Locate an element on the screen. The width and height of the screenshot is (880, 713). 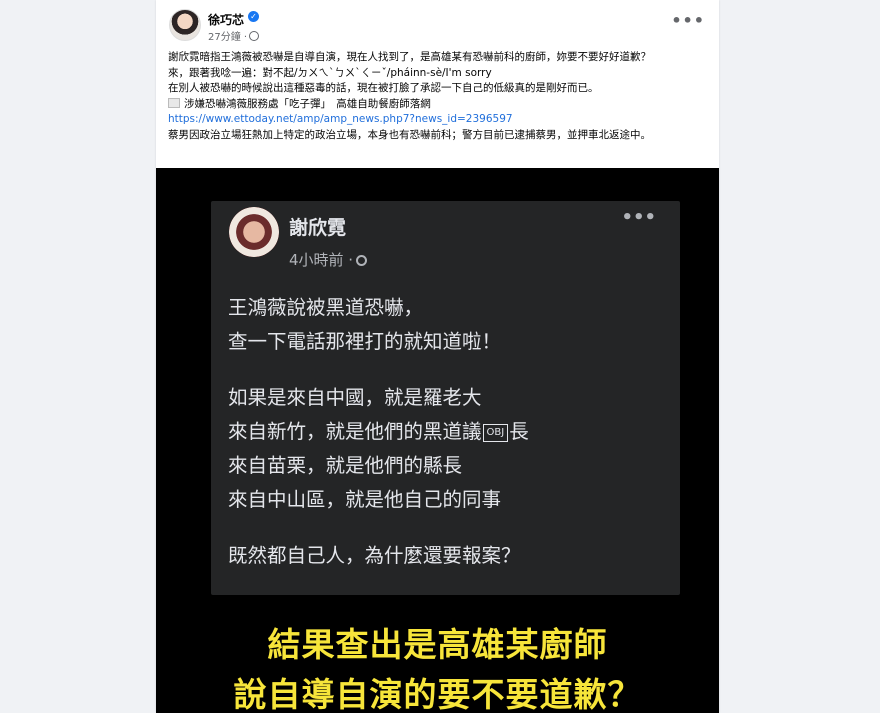
card-line-with-obj: 來自新竹，就是他們的黑道議 OBJ 長 is located at coordinates (448, 432).